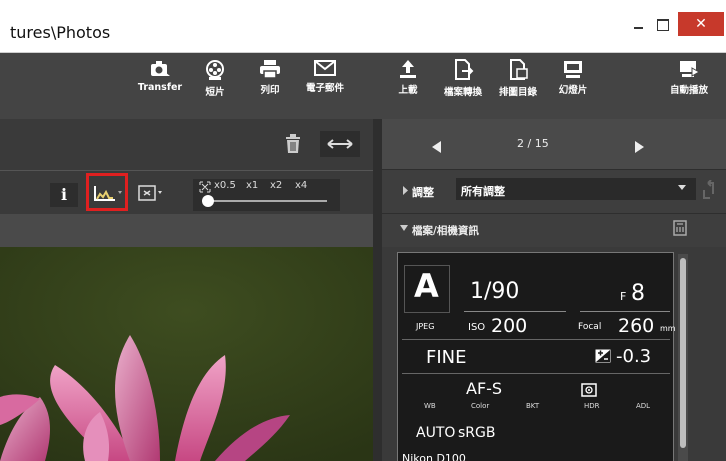 This screenshot has height=461, width=726. I want to click on info-scrollbar-thumb, so click(683, 353).